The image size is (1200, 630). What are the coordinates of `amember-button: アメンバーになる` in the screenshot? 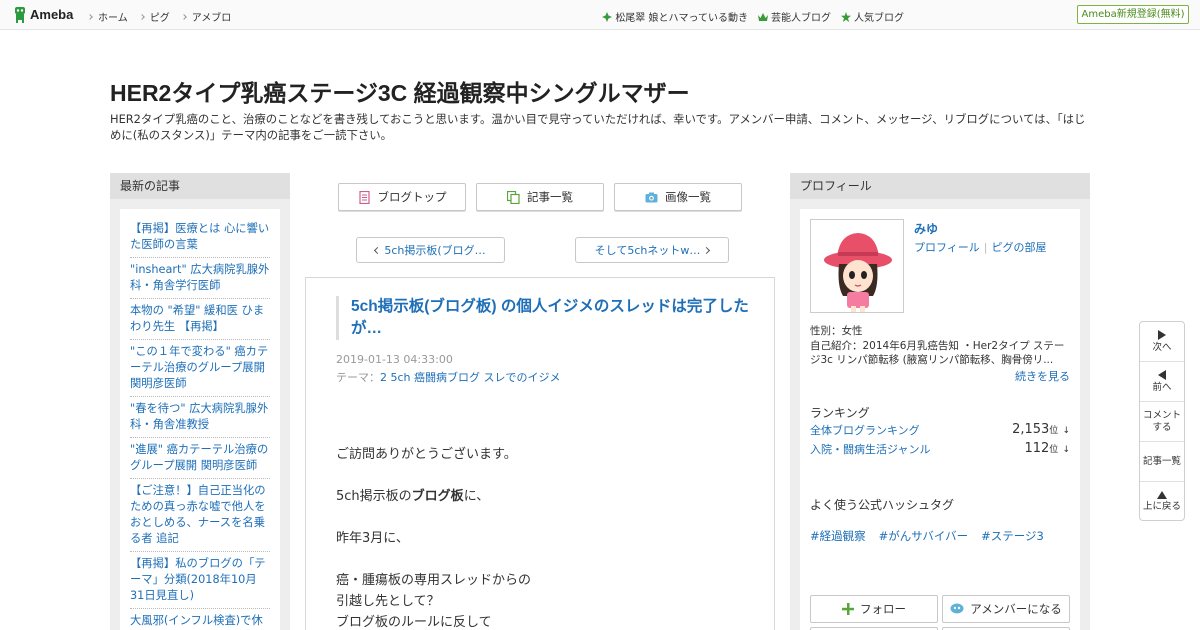 It's located at (1006, 609).